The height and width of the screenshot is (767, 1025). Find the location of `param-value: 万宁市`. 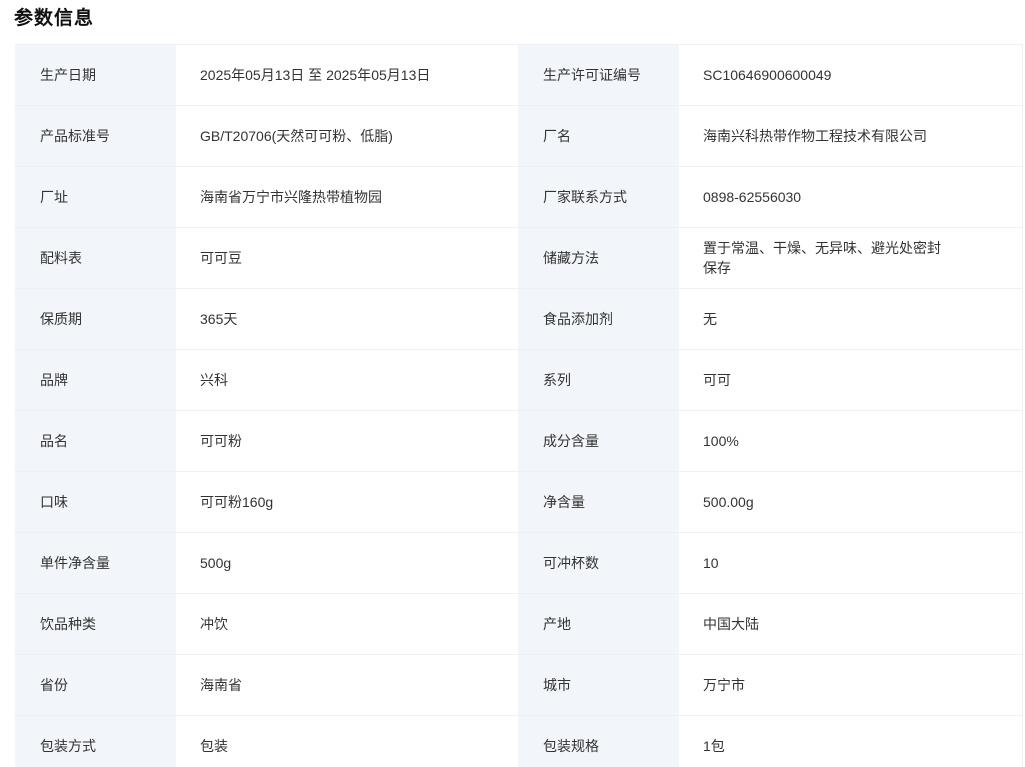

param-value: 万宁市 is located at coordinates (851, 685).